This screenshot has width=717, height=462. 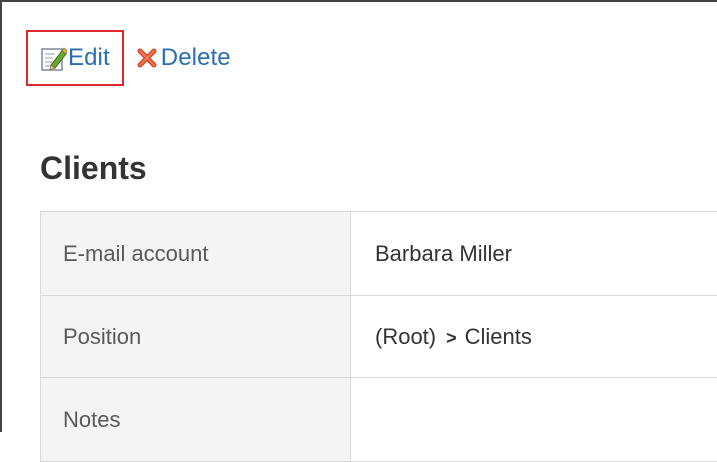 I want to click on delete-label: Delete, so click(x=196, y=58).